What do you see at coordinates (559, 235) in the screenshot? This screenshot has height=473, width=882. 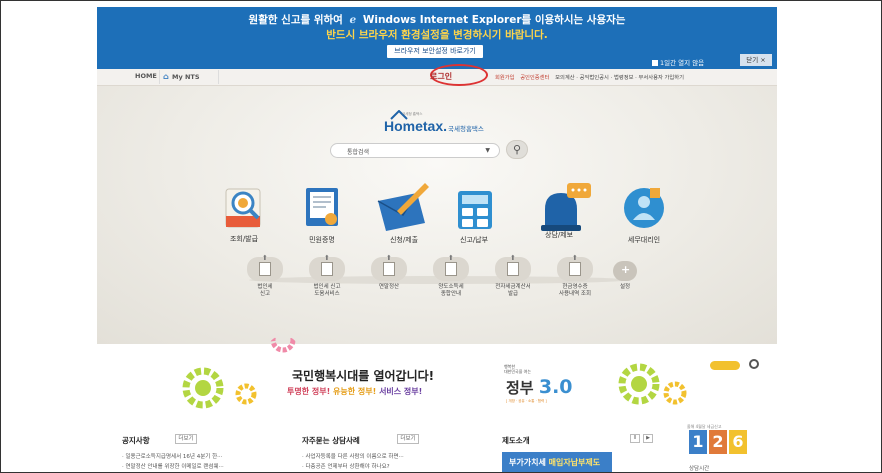 I see `menu-consult-report-label: 상담/제보` at bounding box center [559, 235].